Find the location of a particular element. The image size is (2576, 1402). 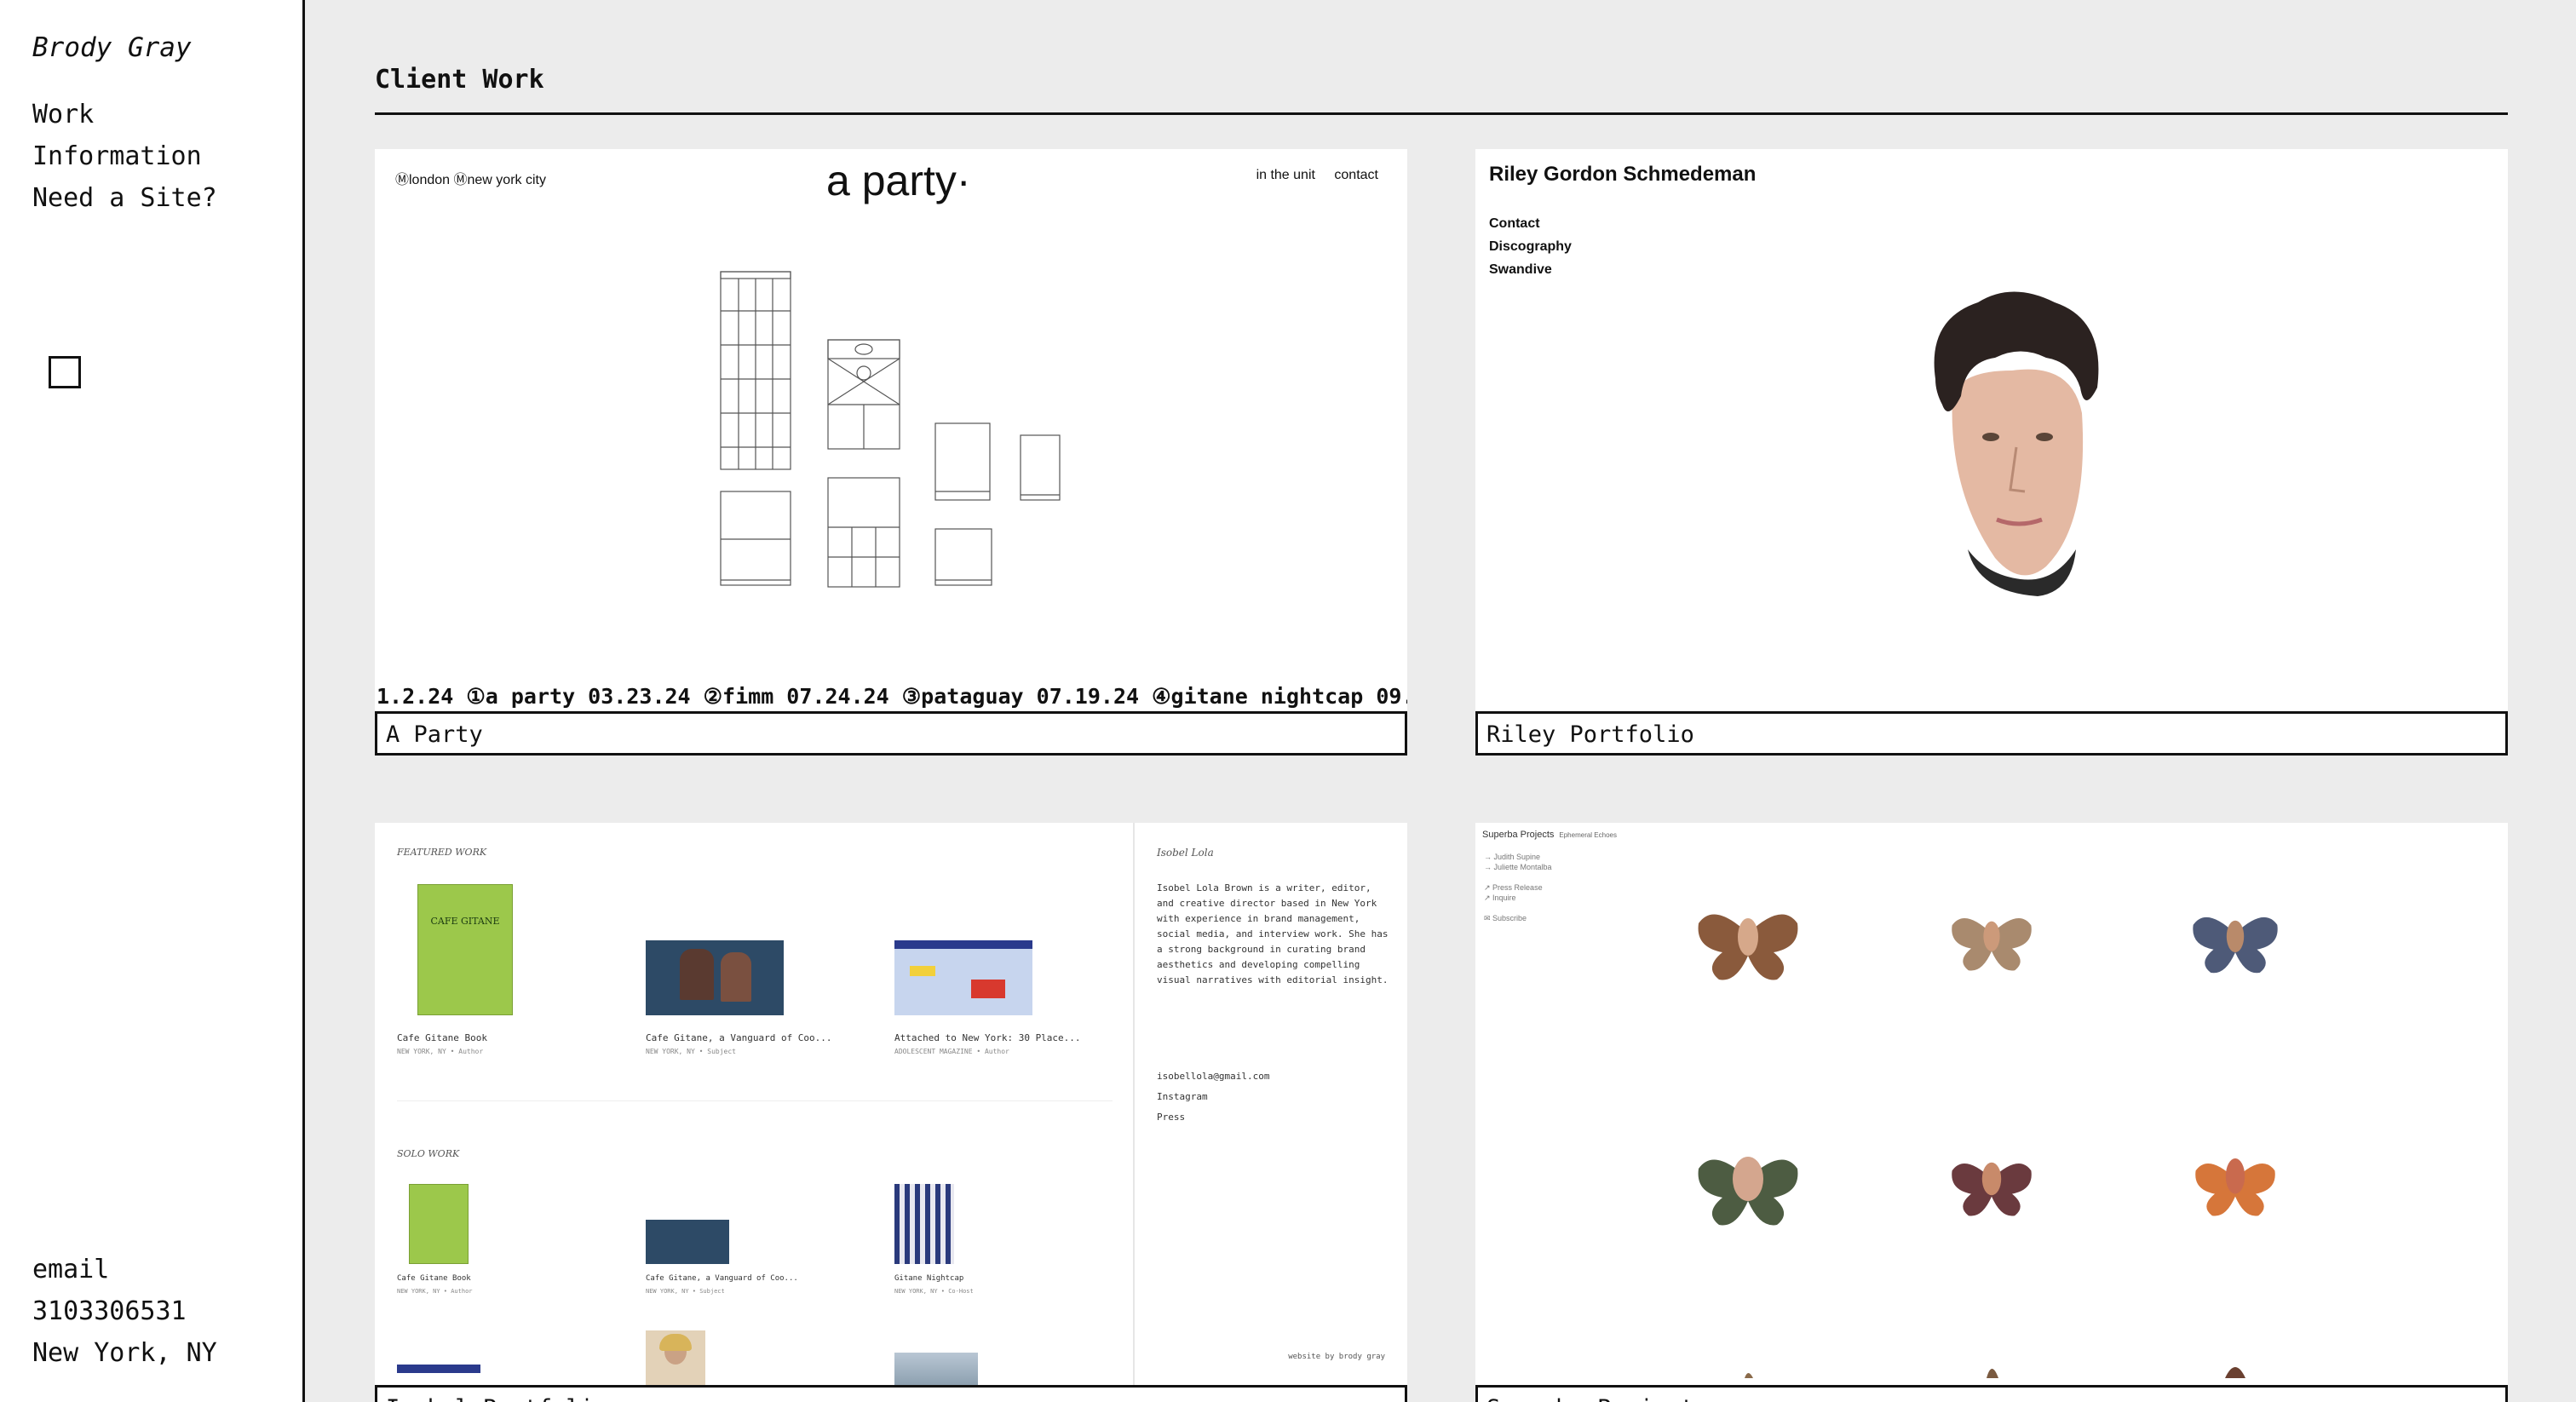

solo-item-title: Cafe Gitane Book is located at coordinates (434, 1278).